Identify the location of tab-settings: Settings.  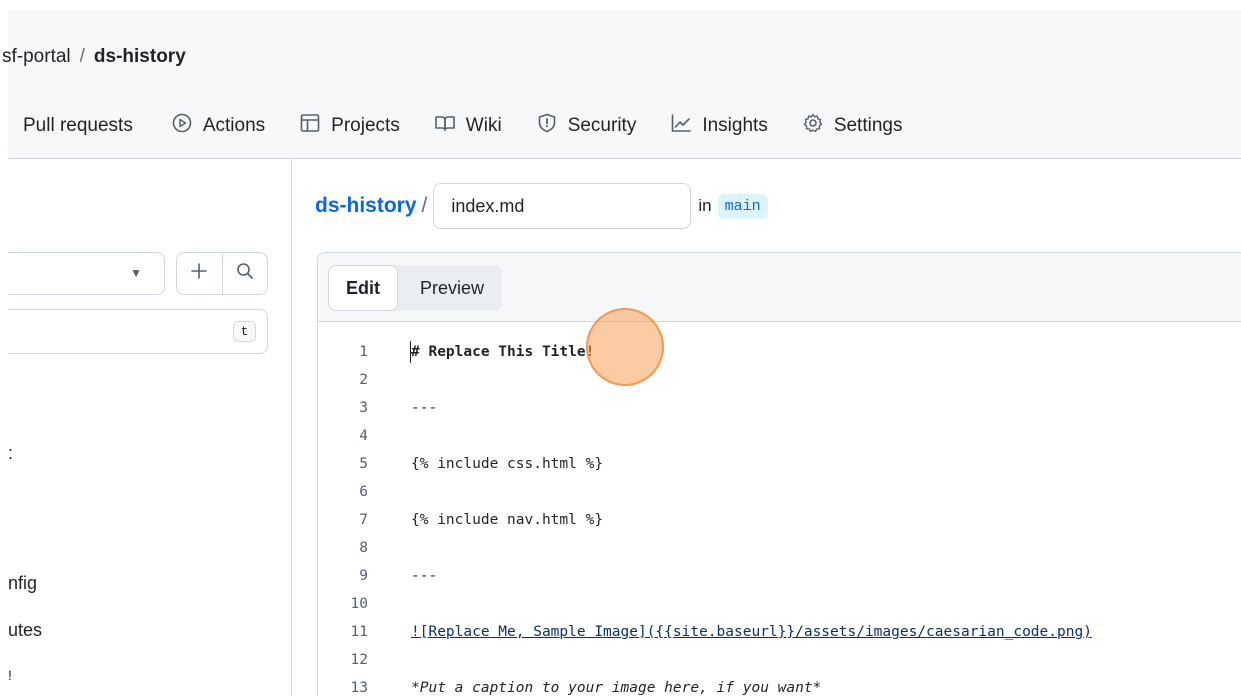
(852, 126).